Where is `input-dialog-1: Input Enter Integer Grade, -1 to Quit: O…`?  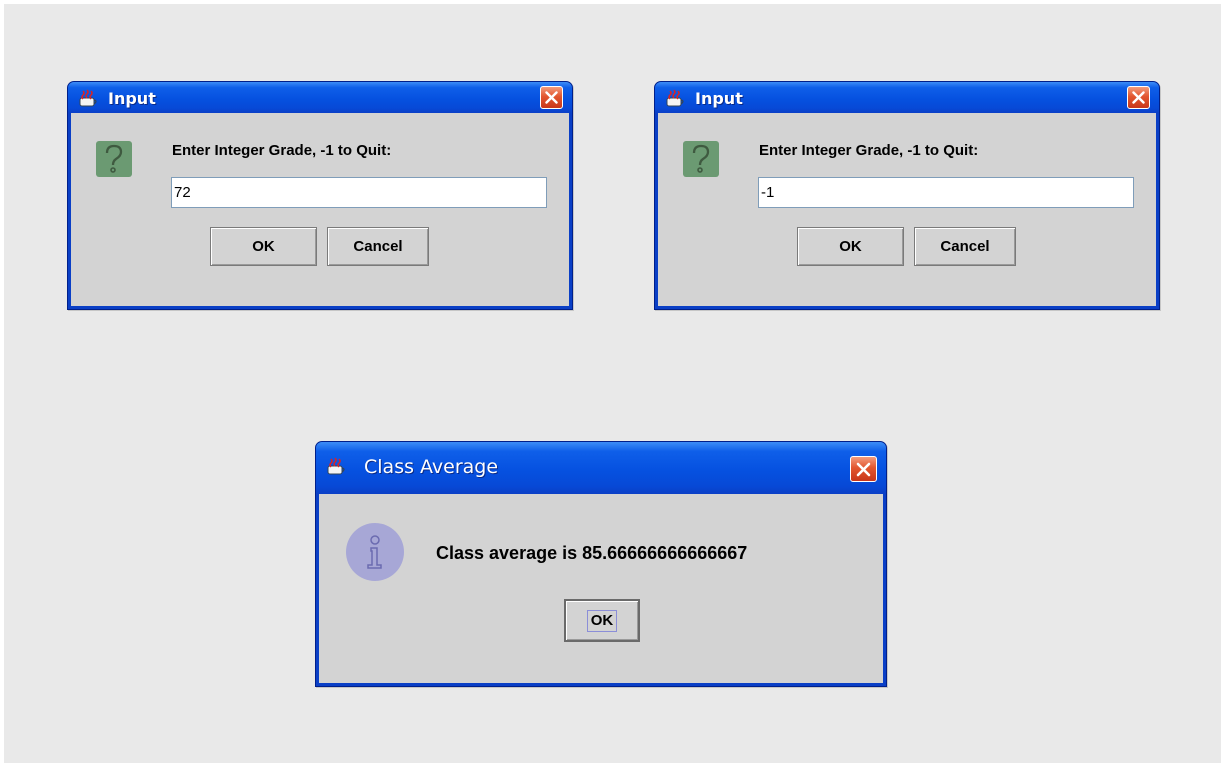 input-dialog-1: Input Enter Integer Grade, -1 to Quit: O… is located at coordinates (320, 195).